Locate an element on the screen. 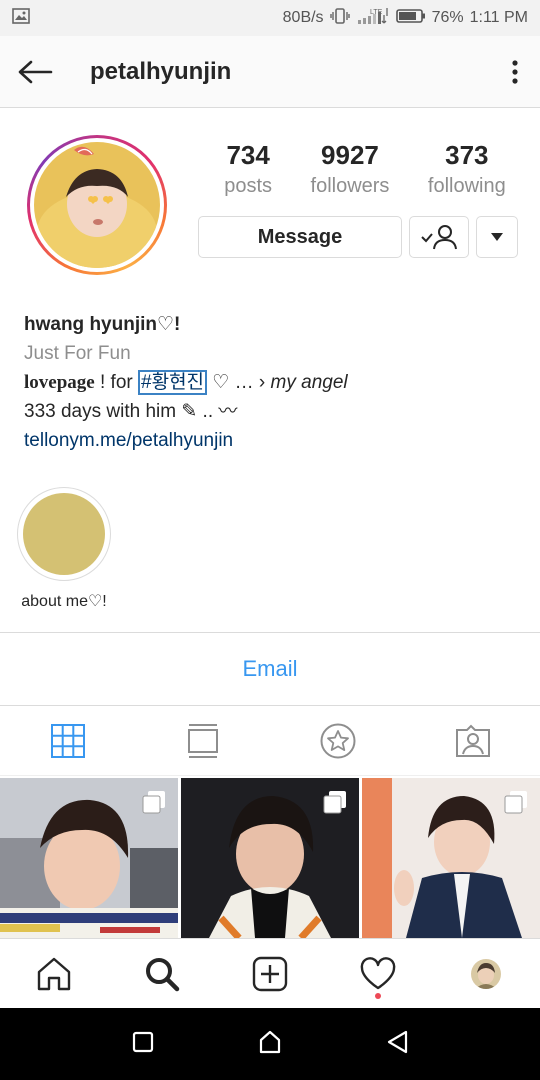  bio-text: ♡ … › is located at coordinates (239, 382).